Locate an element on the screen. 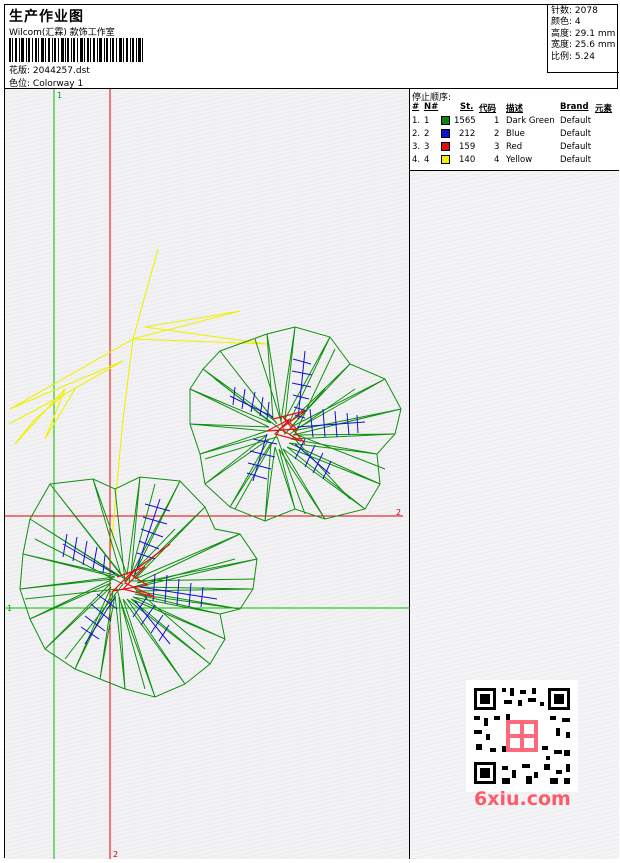  design-height: 高度: 29.1 mm is located at coordinates (583, 33).